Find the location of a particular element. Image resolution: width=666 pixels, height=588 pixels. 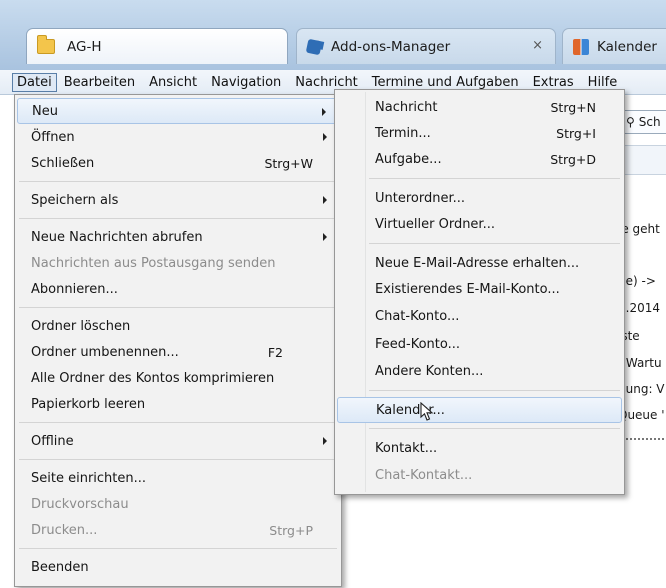

tab-label: Kalender is located at coordinates (627, 46).